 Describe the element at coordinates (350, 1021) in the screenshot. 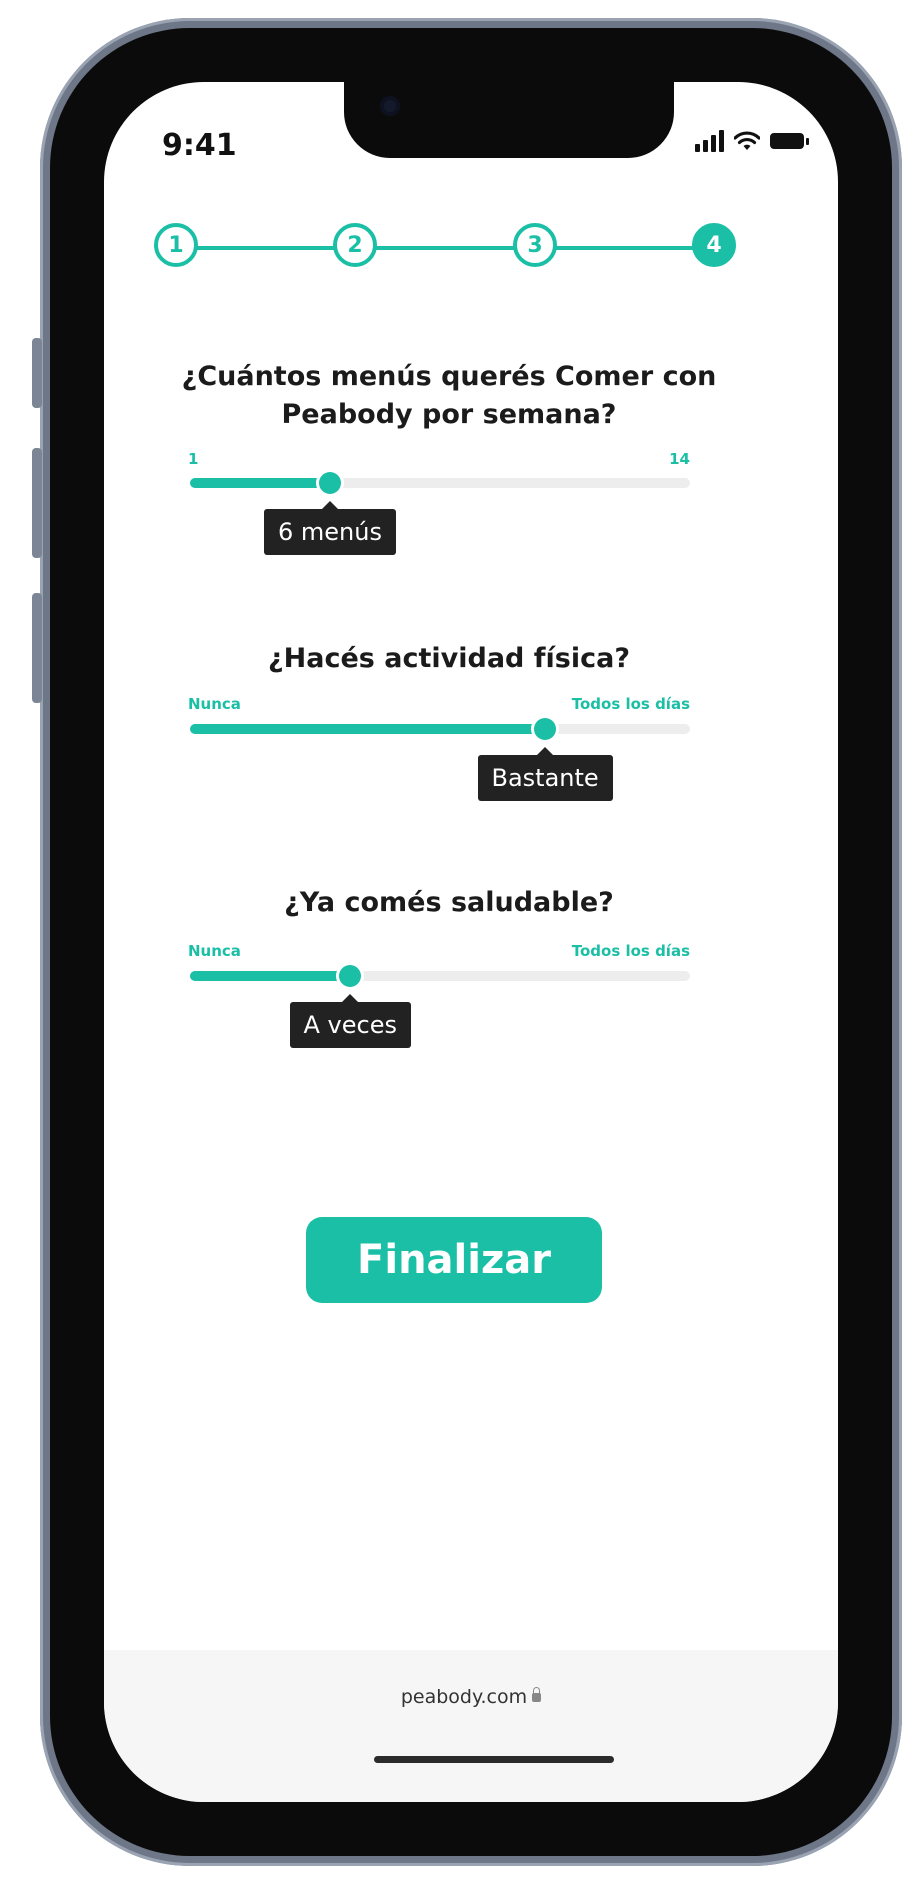

I see `slider-value-tooltip: A veces` at that location.